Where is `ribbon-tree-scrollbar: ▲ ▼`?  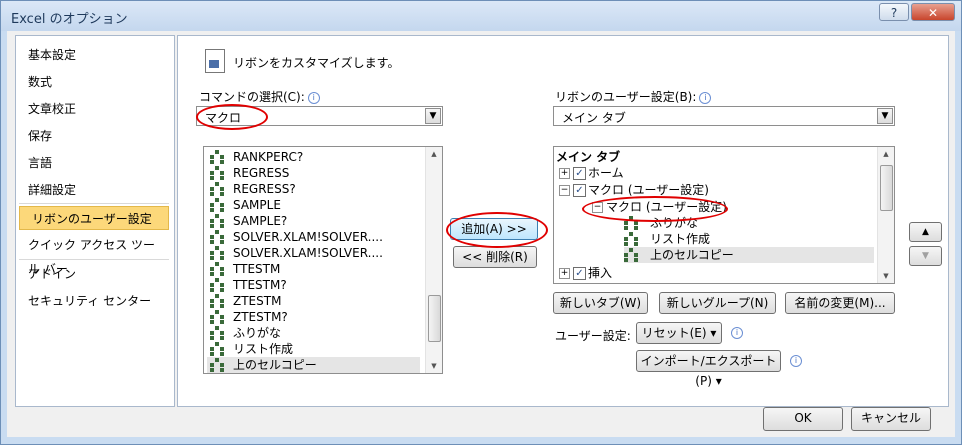 ribbon-tree-scrollbar: ▲ ▼ is located at coordinates (885, 215).